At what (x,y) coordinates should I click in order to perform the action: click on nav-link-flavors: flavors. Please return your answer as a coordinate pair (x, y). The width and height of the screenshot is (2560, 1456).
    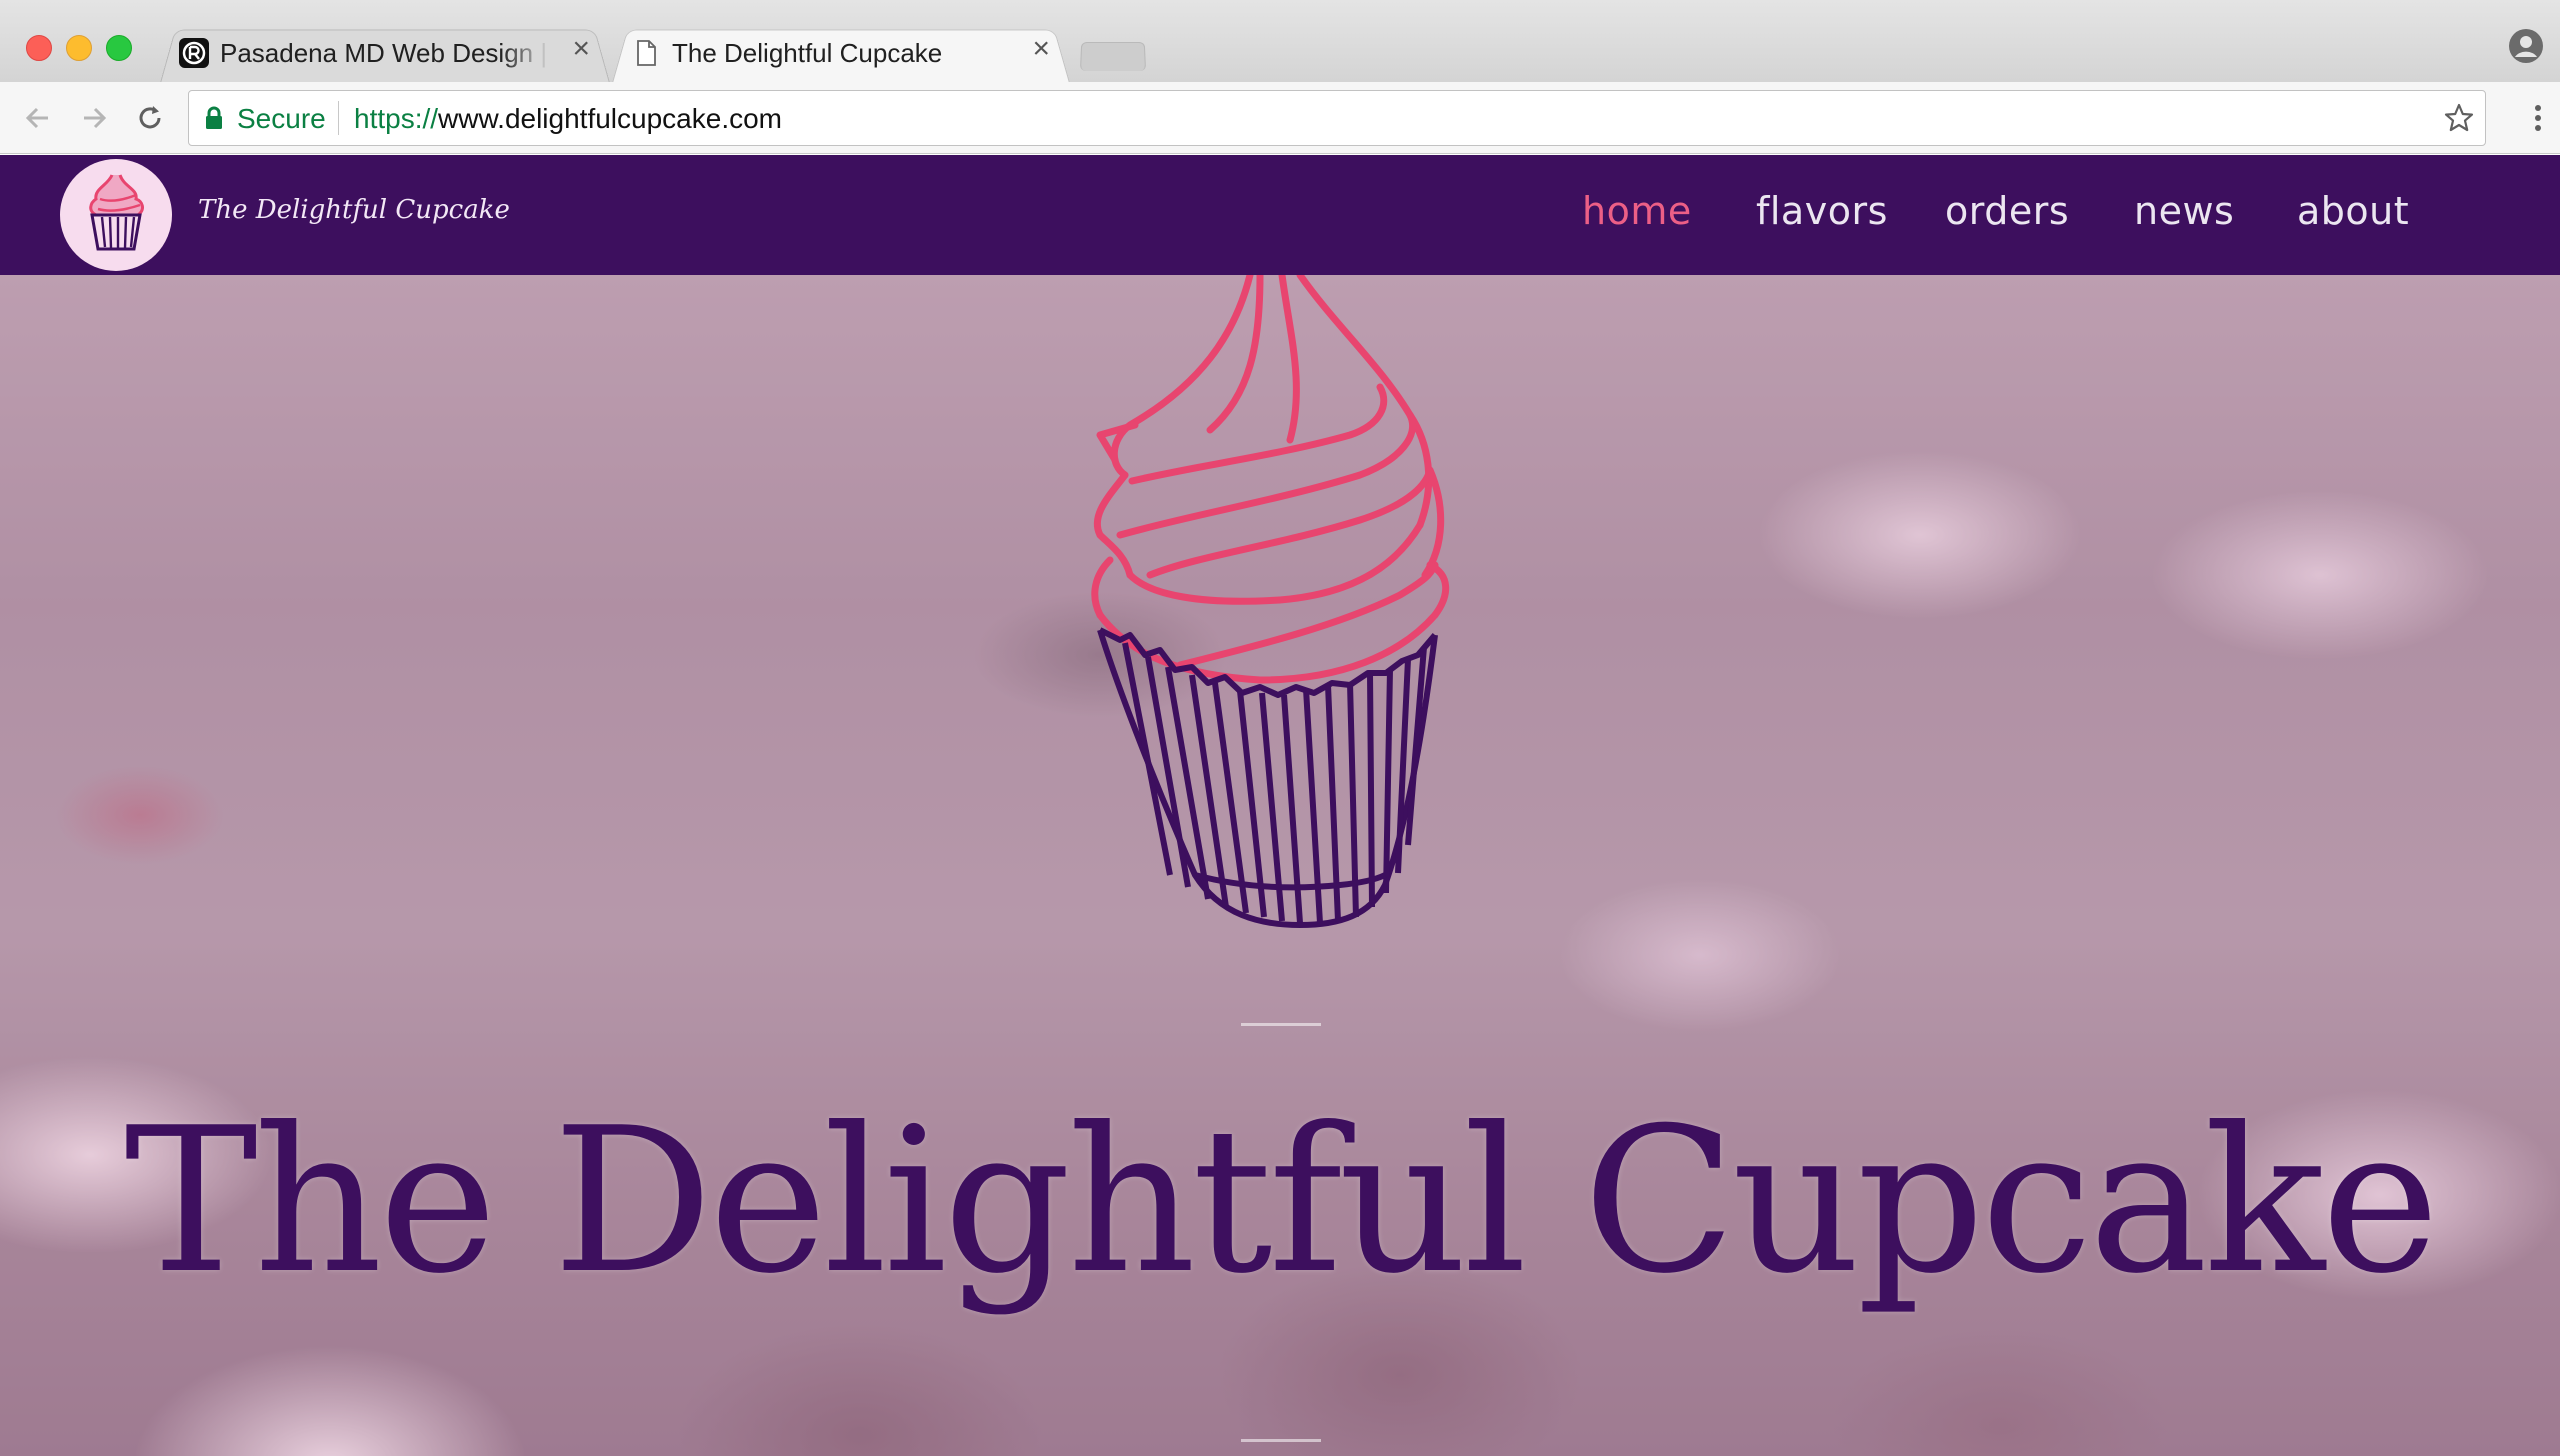
    Looking at the image, I should click on (1822, 211).